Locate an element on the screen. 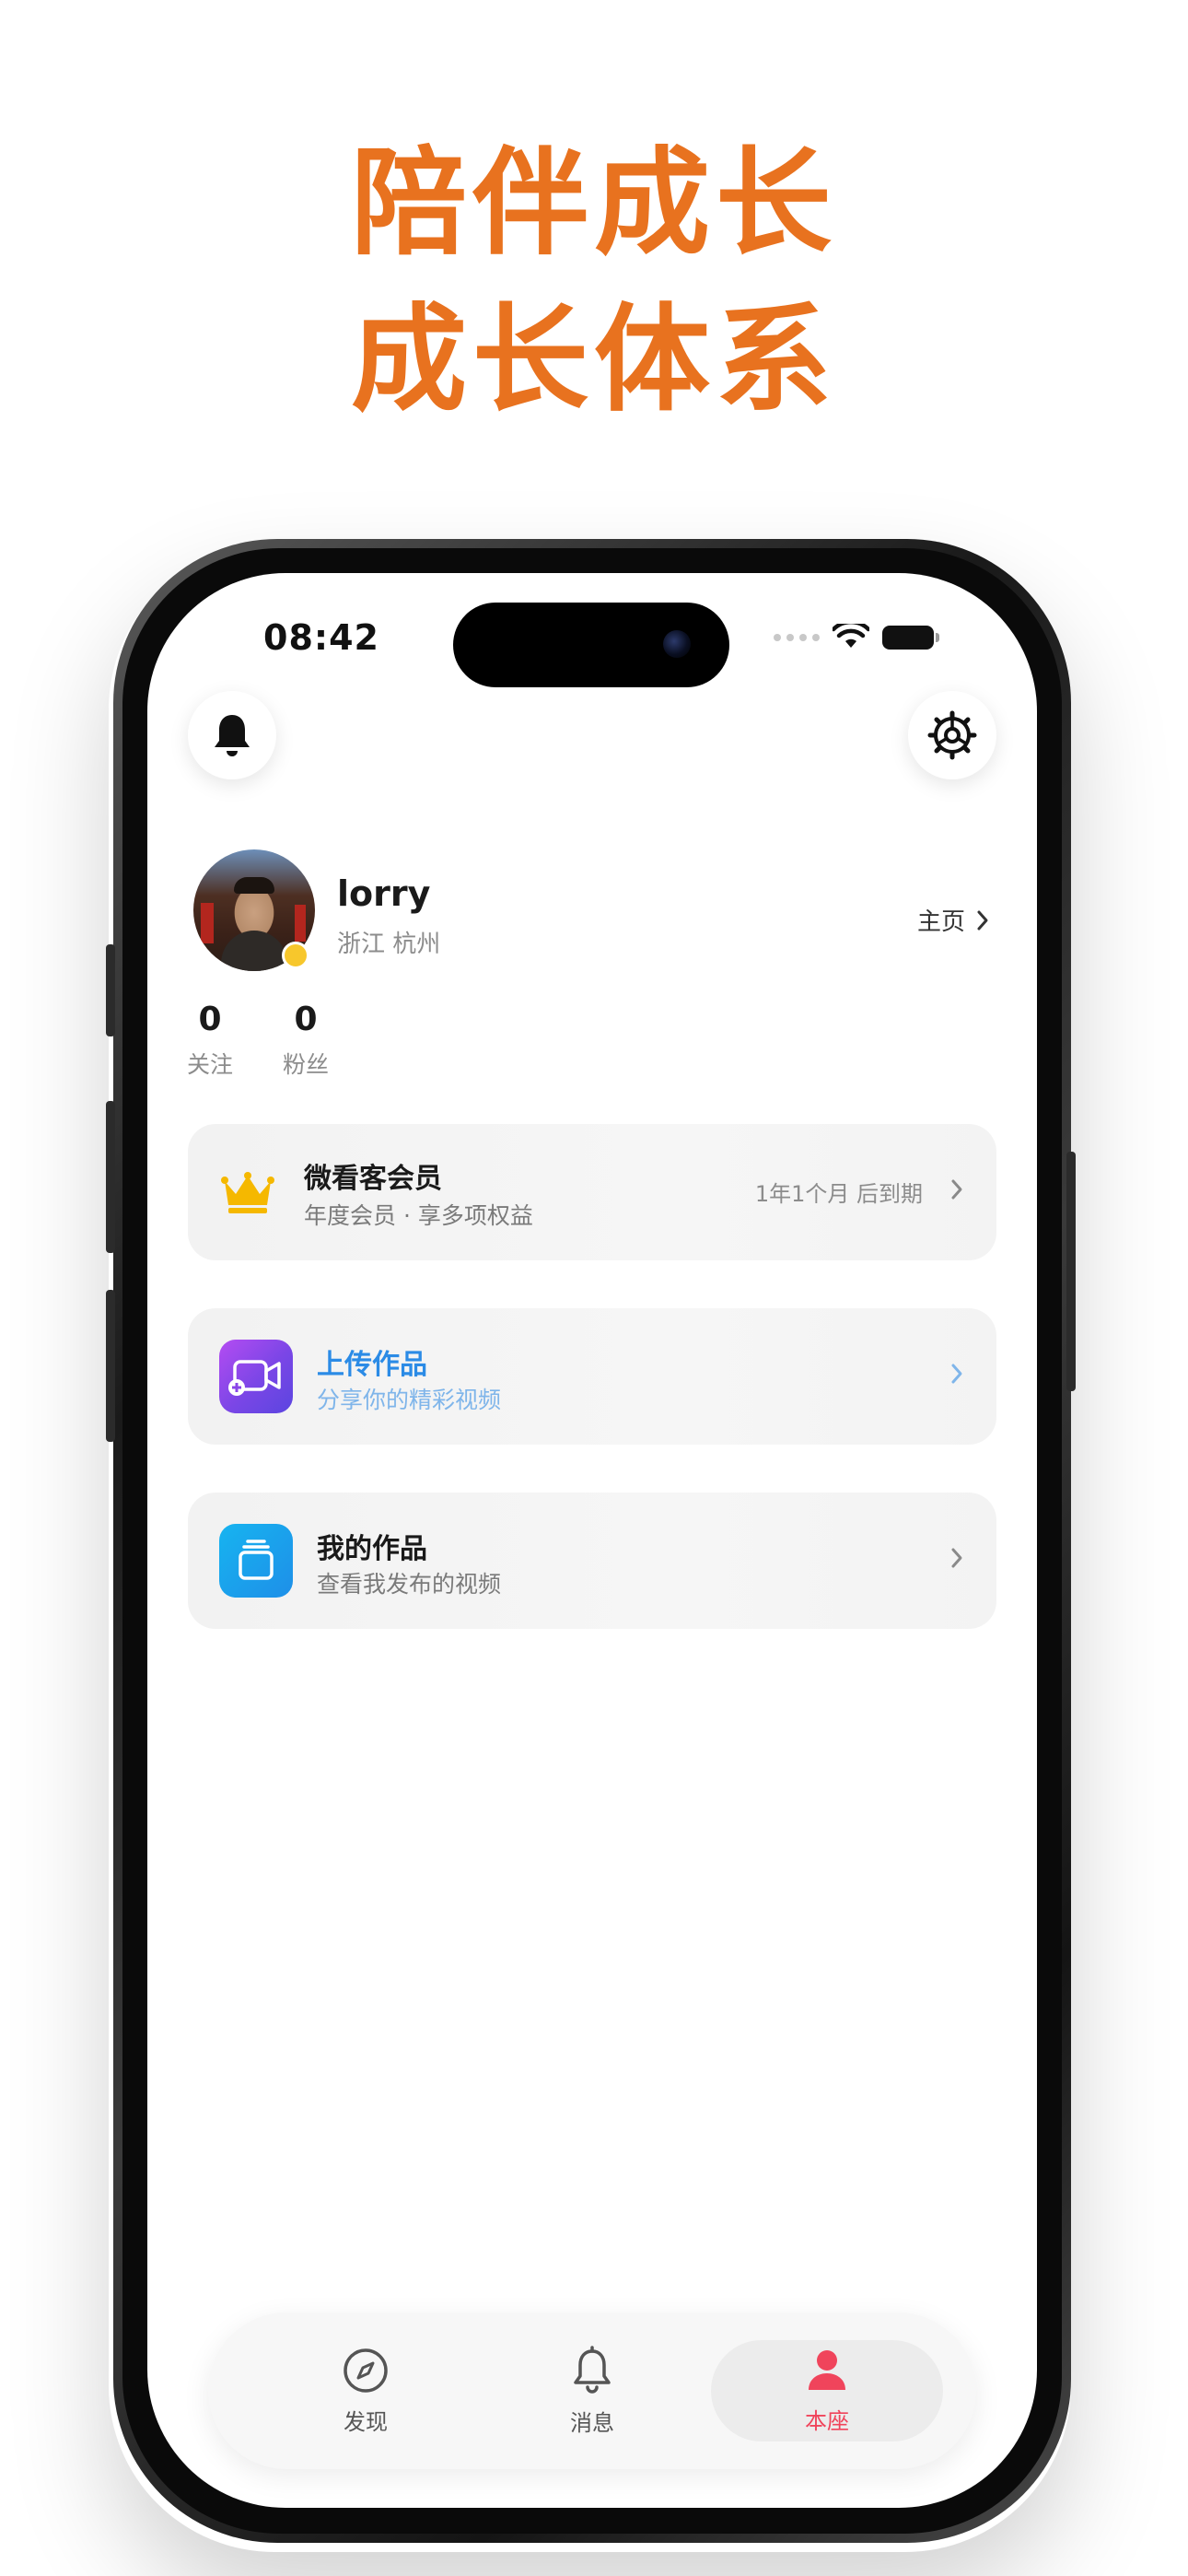  my-works-title: 我的作品 is located at coordinates (372, 1549).